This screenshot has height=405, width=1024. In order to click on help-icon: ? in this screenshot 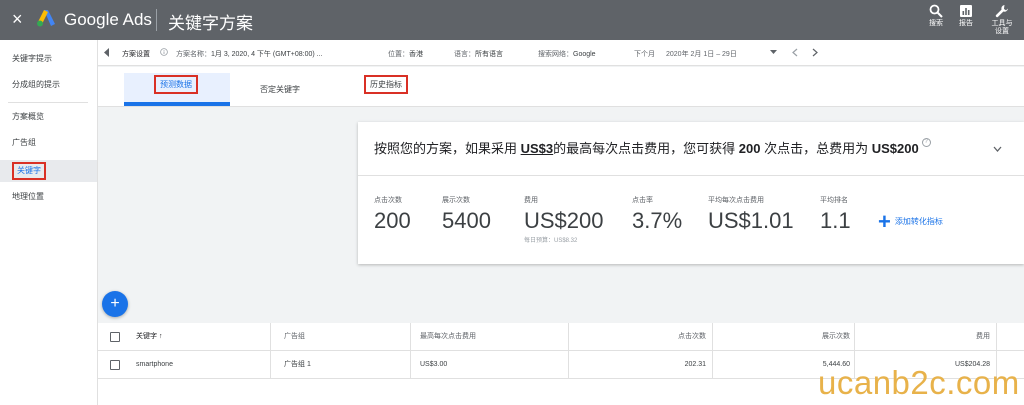, I will do `click(926, 142)`.